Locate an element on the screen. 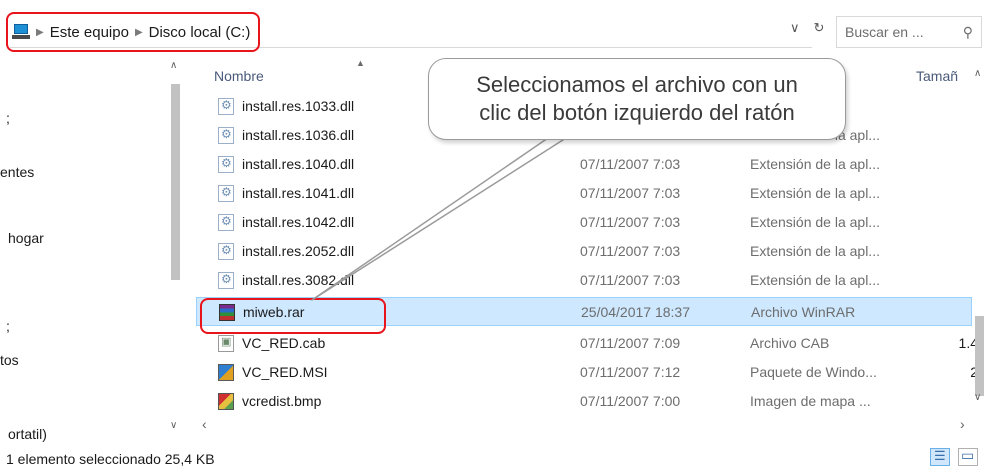  file-name: VC_RED.MSI is located at coordinates (285, 372).